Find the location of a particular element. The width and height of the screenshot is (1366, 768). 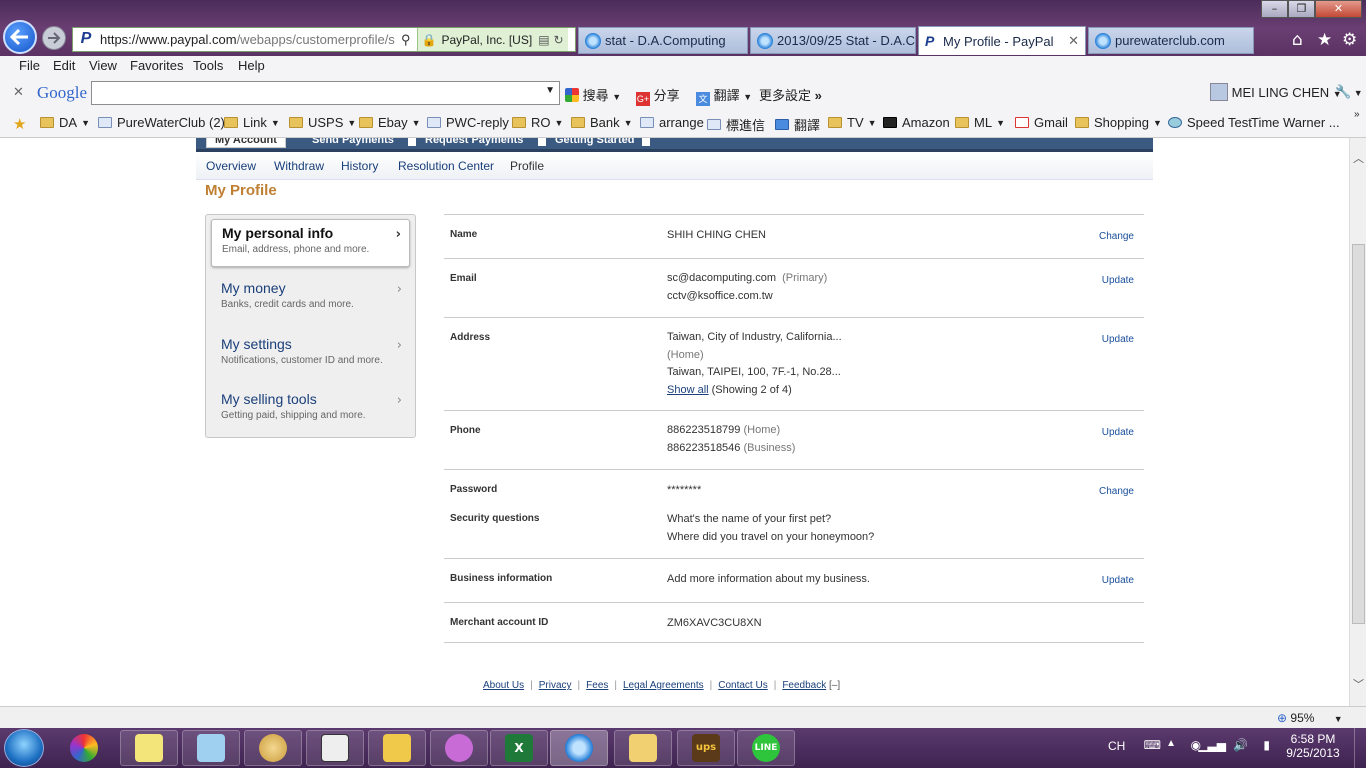

close-tab-icon: ✕ is located at coordinates (1073, 41).